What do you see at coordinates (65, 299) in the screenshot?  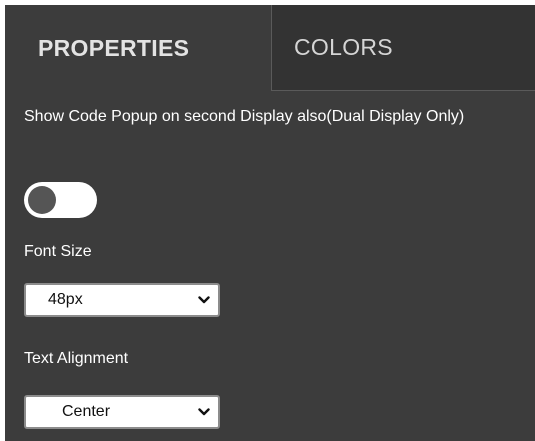 I see `font-size-value: 48px` at bounding box center [65, 299].